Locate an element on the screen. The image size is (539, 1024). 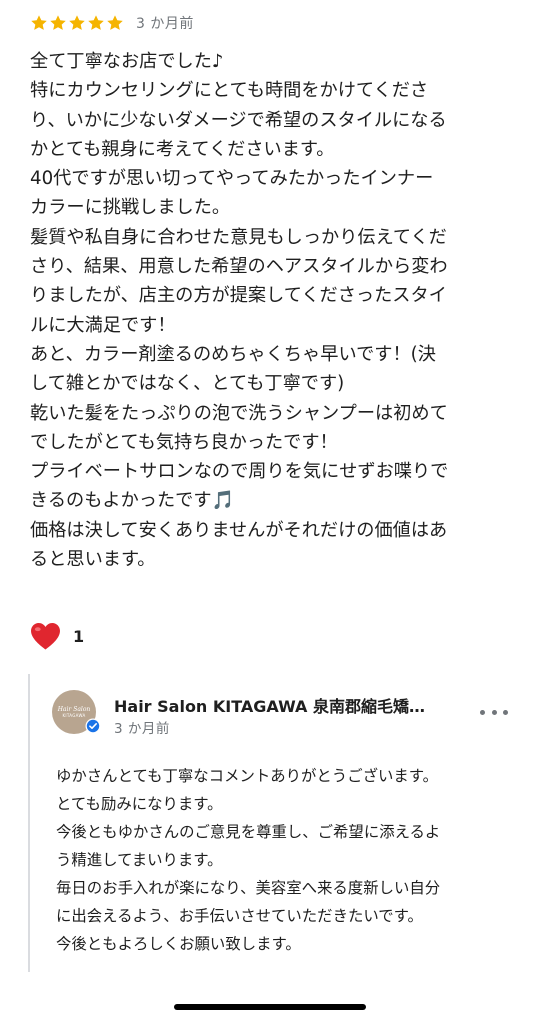
reply-text-line: とても励みになります。 is located at coordinates (139, 804).